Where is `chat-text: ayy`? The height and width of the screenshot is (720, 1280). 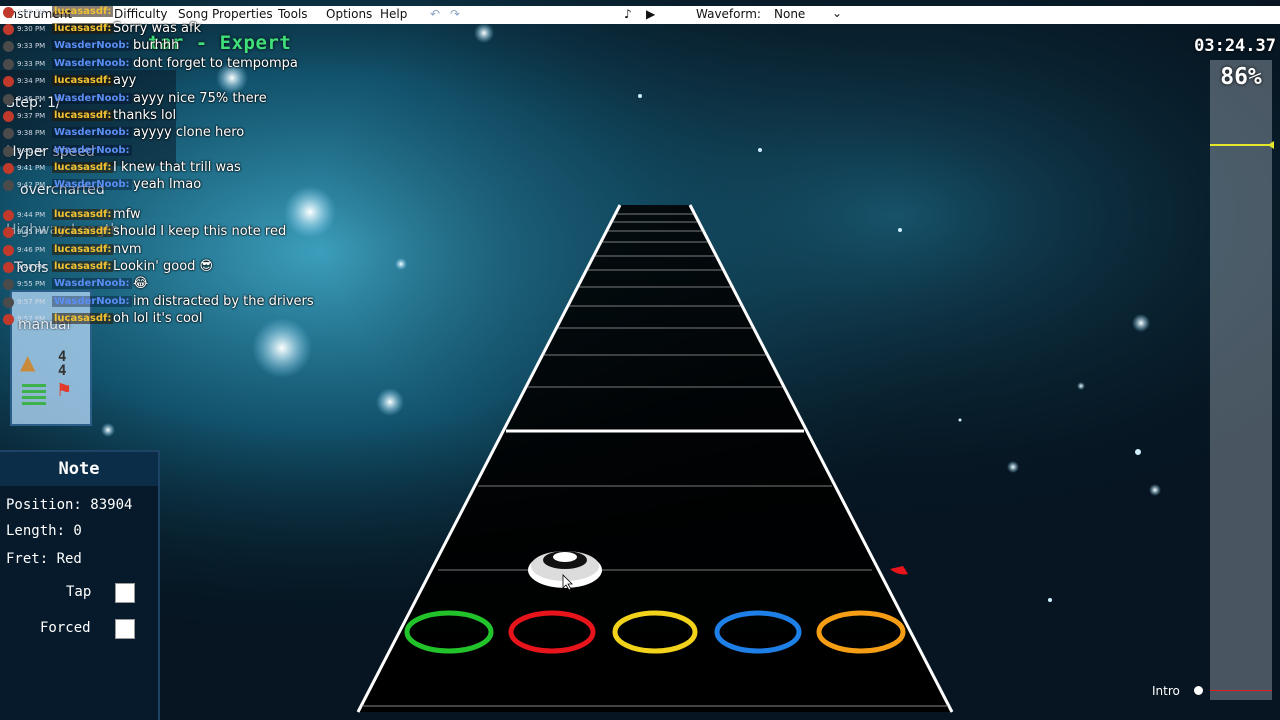 chat-text: ayy is located at coordinates (125, 80).